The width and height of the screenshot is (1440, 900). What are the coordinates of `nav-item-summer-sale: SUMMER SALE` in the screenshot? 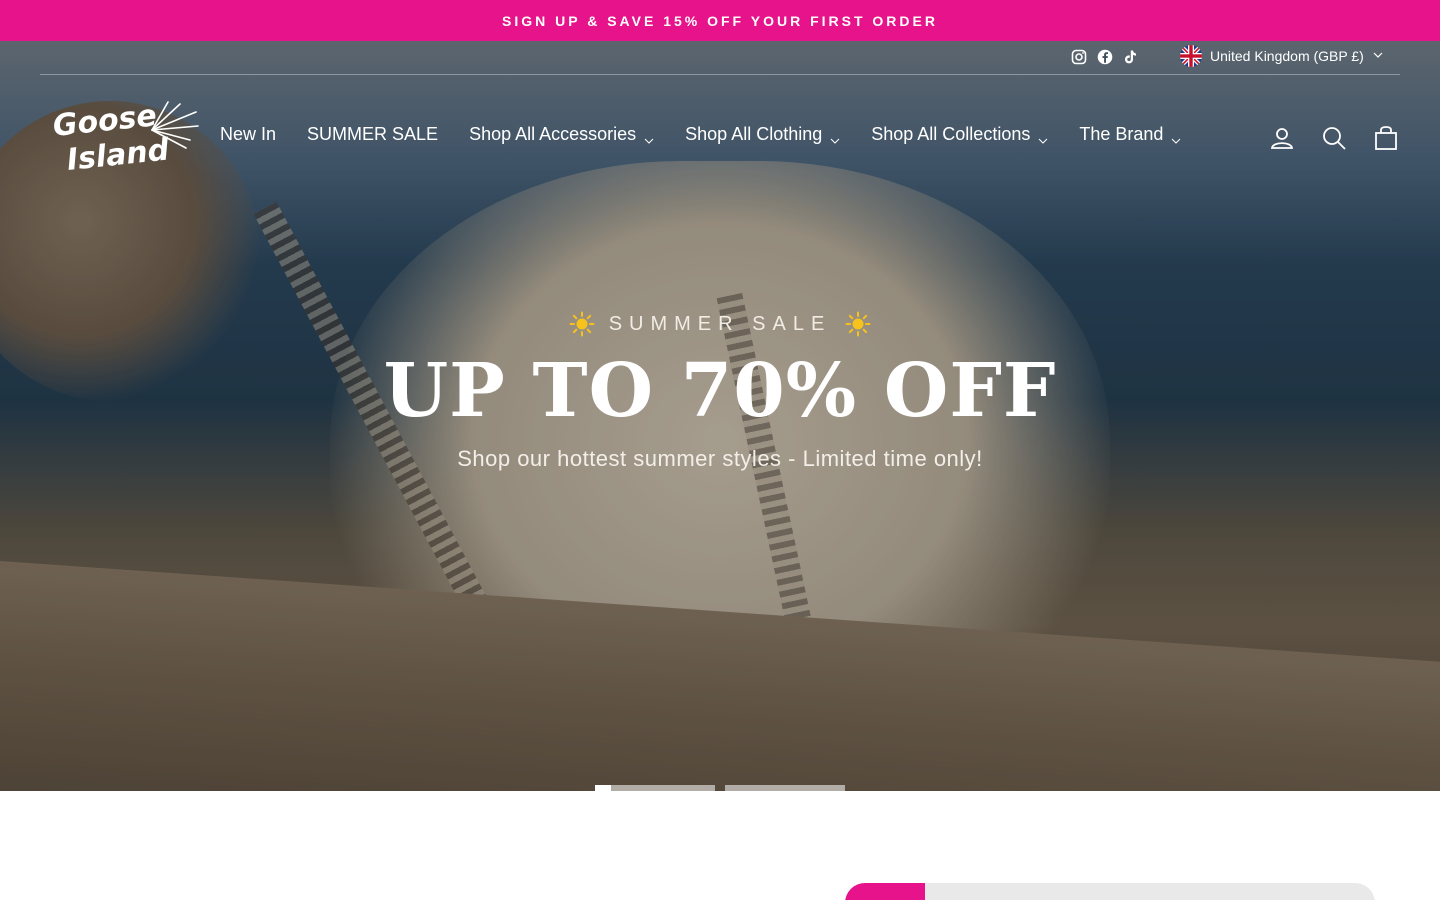 It's located at (372, 134).